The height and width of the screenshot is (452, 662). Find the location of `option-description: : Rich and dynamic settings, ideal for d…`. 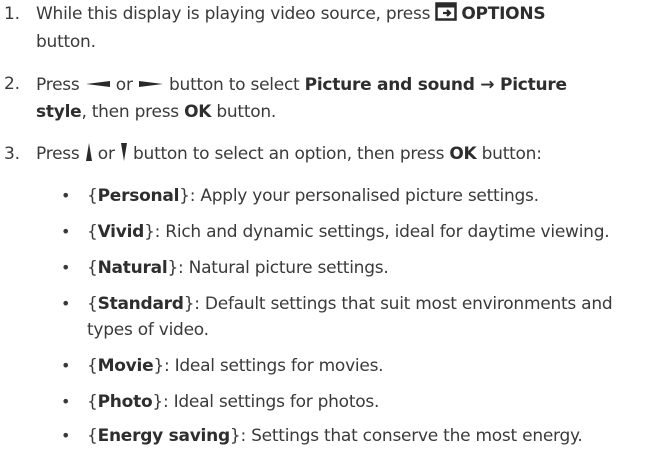

option-description: : Rich and dynamic settings, ideal for d… is located at coordinates (382, 232).